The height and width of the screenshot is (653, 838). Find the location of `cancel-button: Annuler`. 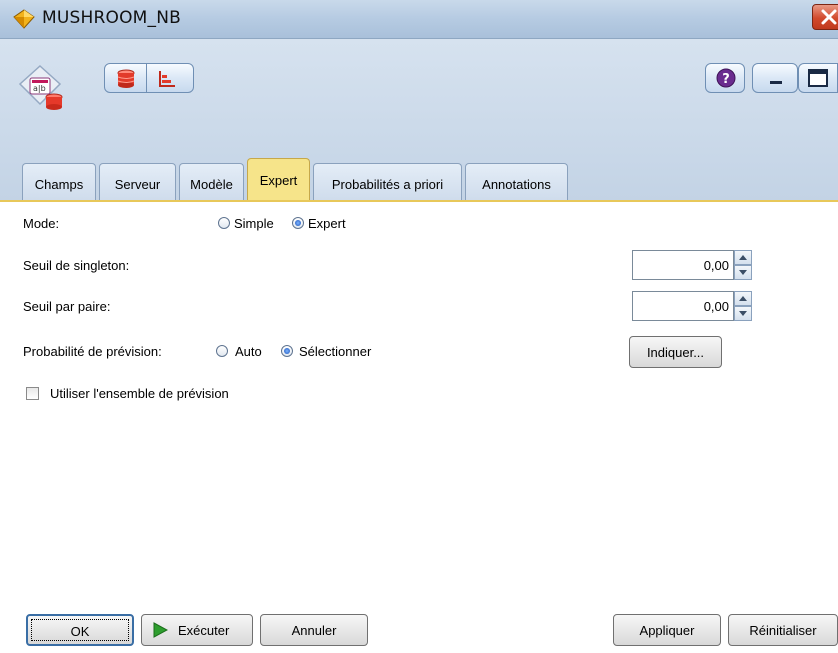

cancel-button: Annuler is located at coordinates (314, 630).